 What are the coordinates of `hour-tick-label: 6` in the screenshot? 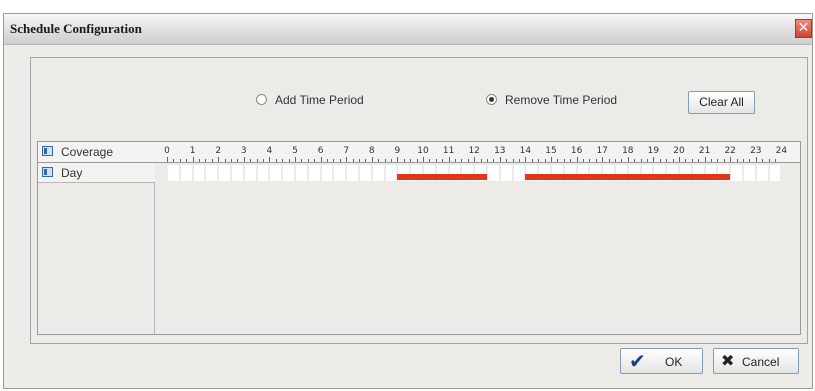 It's located at (320, 151).